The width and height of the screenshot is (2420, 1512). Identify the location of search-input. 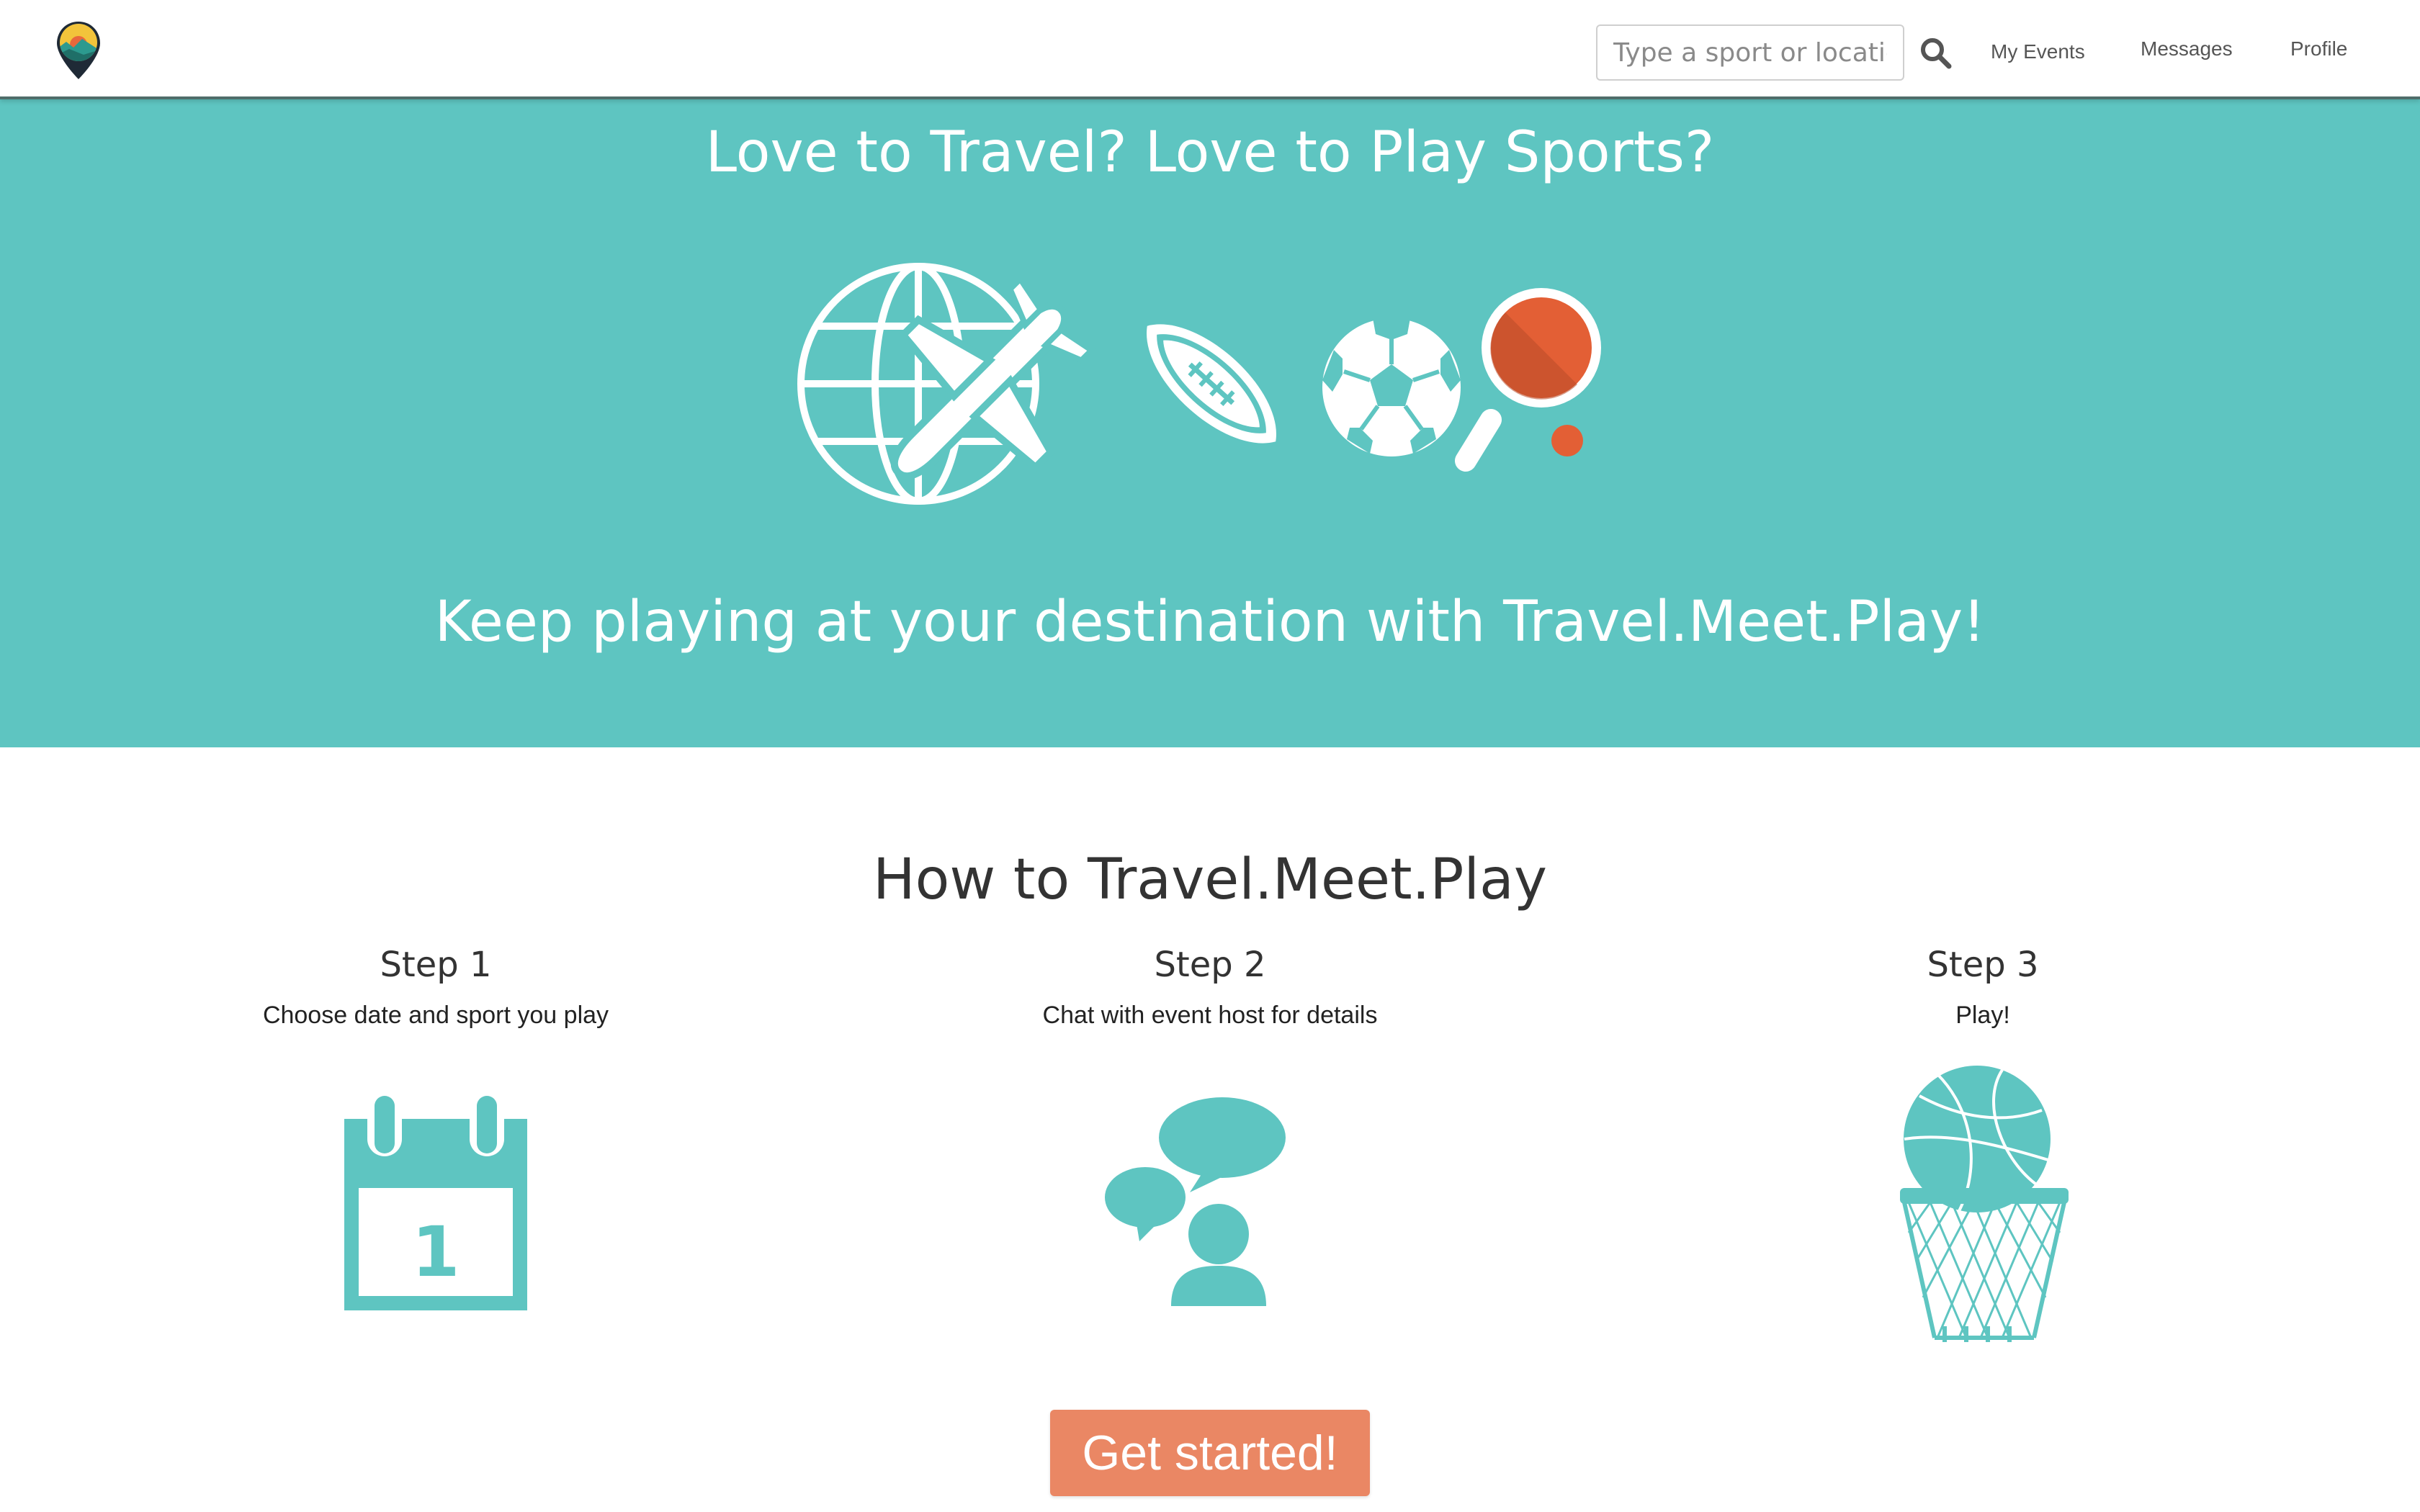
(1750, 52).